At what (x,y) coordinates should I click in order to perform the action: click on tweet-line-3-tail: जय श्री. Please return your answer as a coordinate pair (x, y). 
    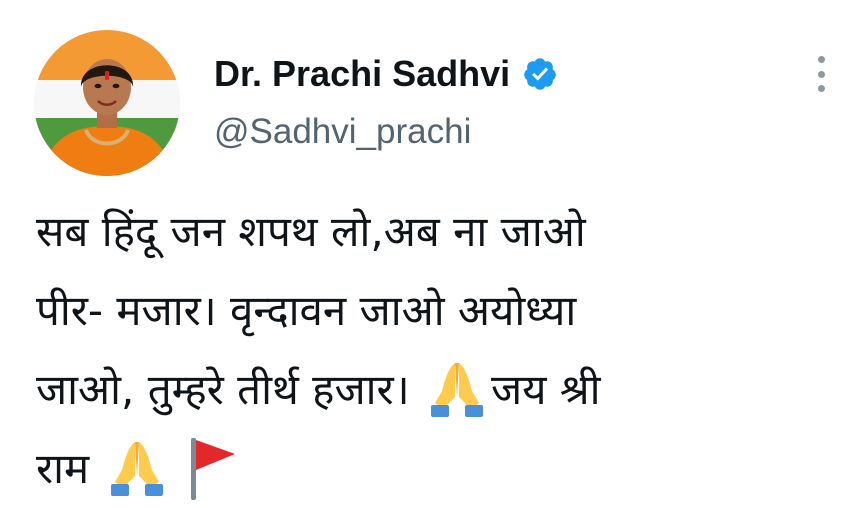
    Looking at the image, I should click on (545, 389).